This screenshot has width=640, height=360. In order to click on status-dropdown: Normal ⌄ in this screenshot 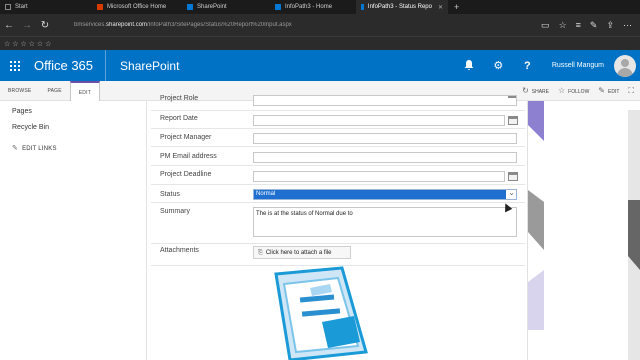, I will do `click(385, 194)`.